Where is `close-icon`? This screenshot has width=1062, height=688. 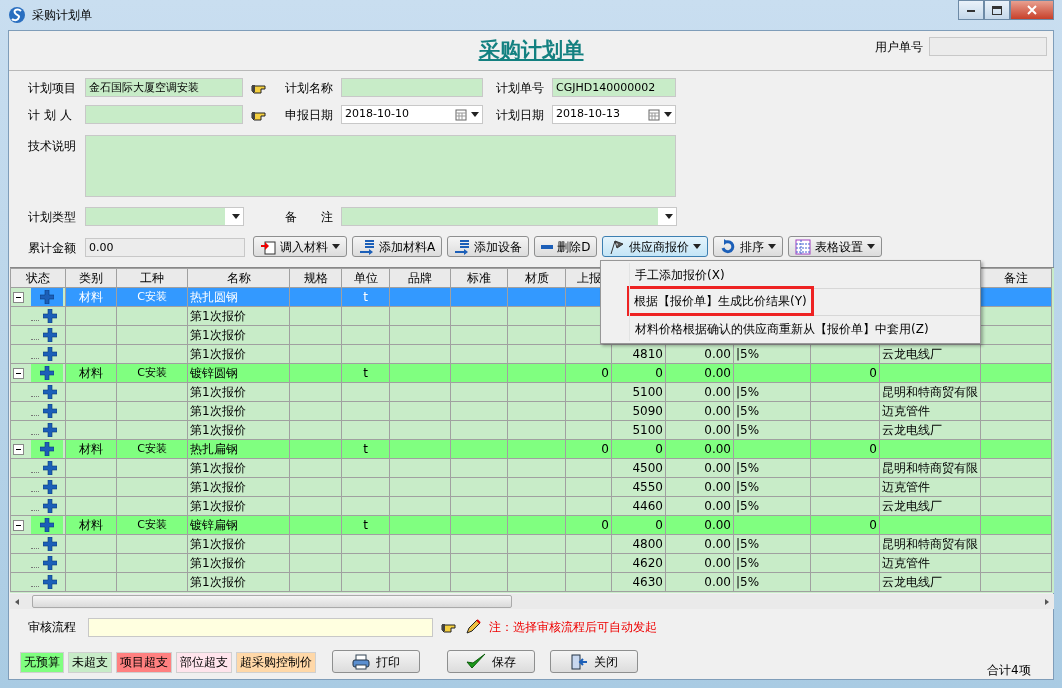
close-icon is located at coordinates (1032, 10).